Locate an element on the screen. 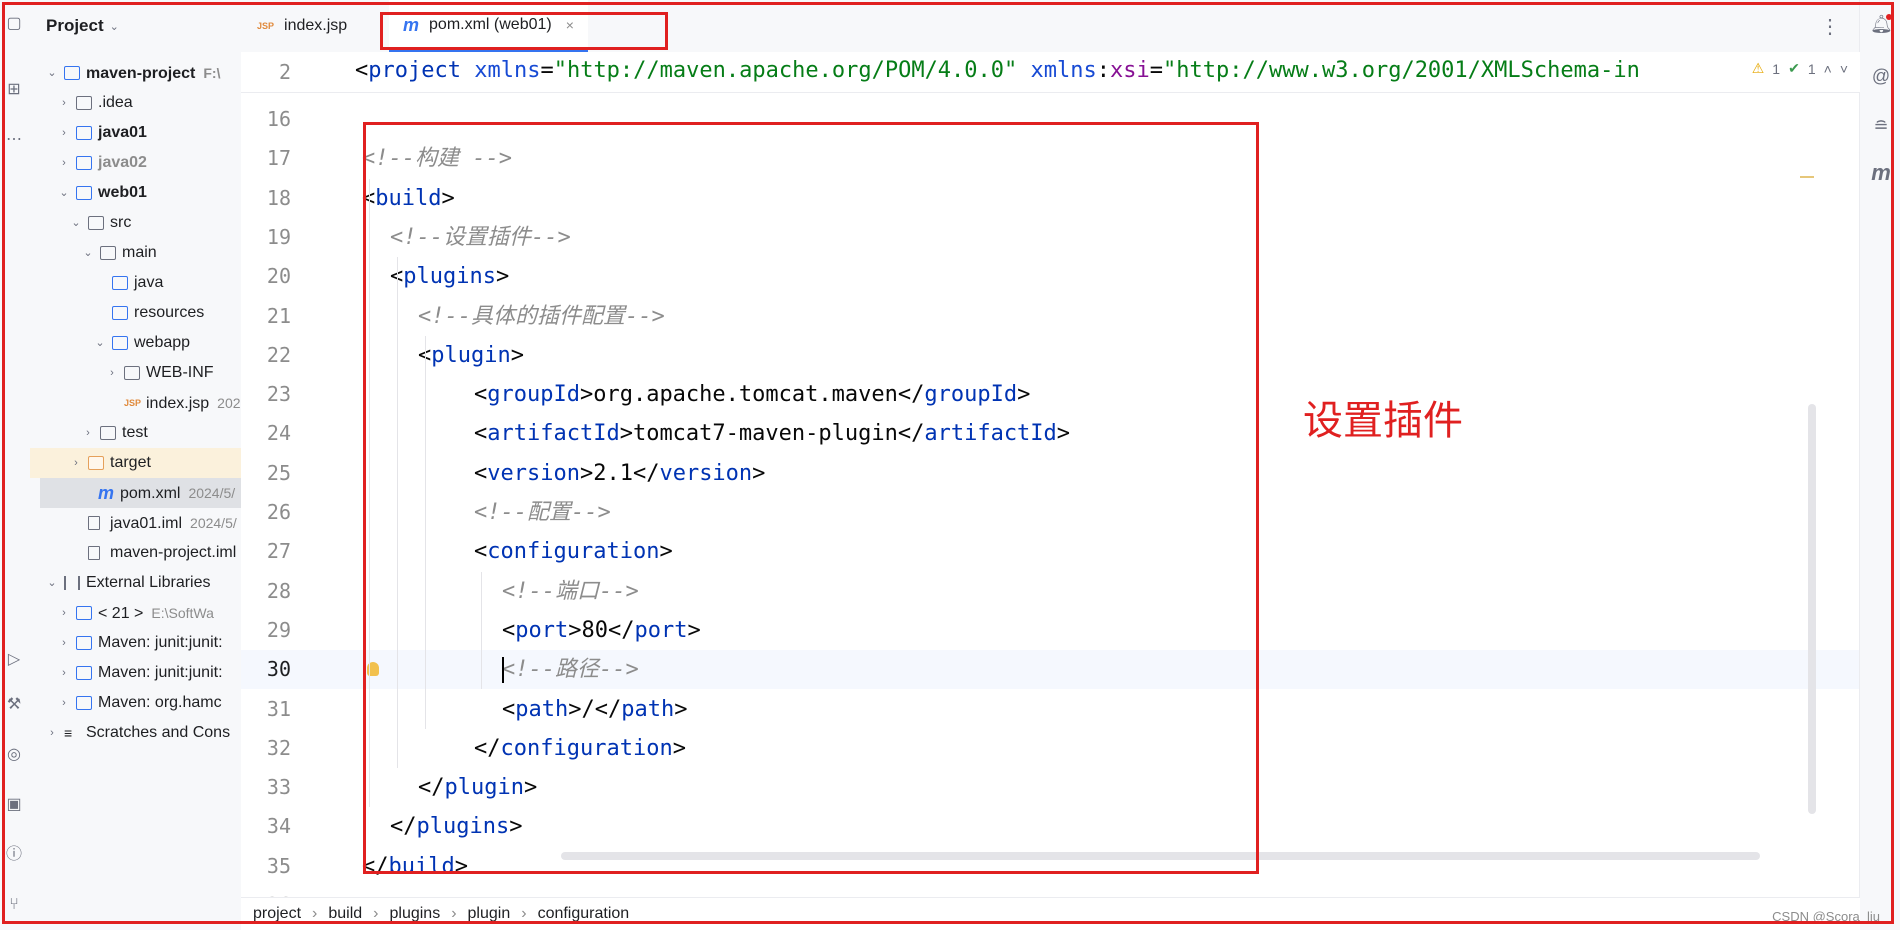  line-number: 31 is located at coordinates (278, 708).